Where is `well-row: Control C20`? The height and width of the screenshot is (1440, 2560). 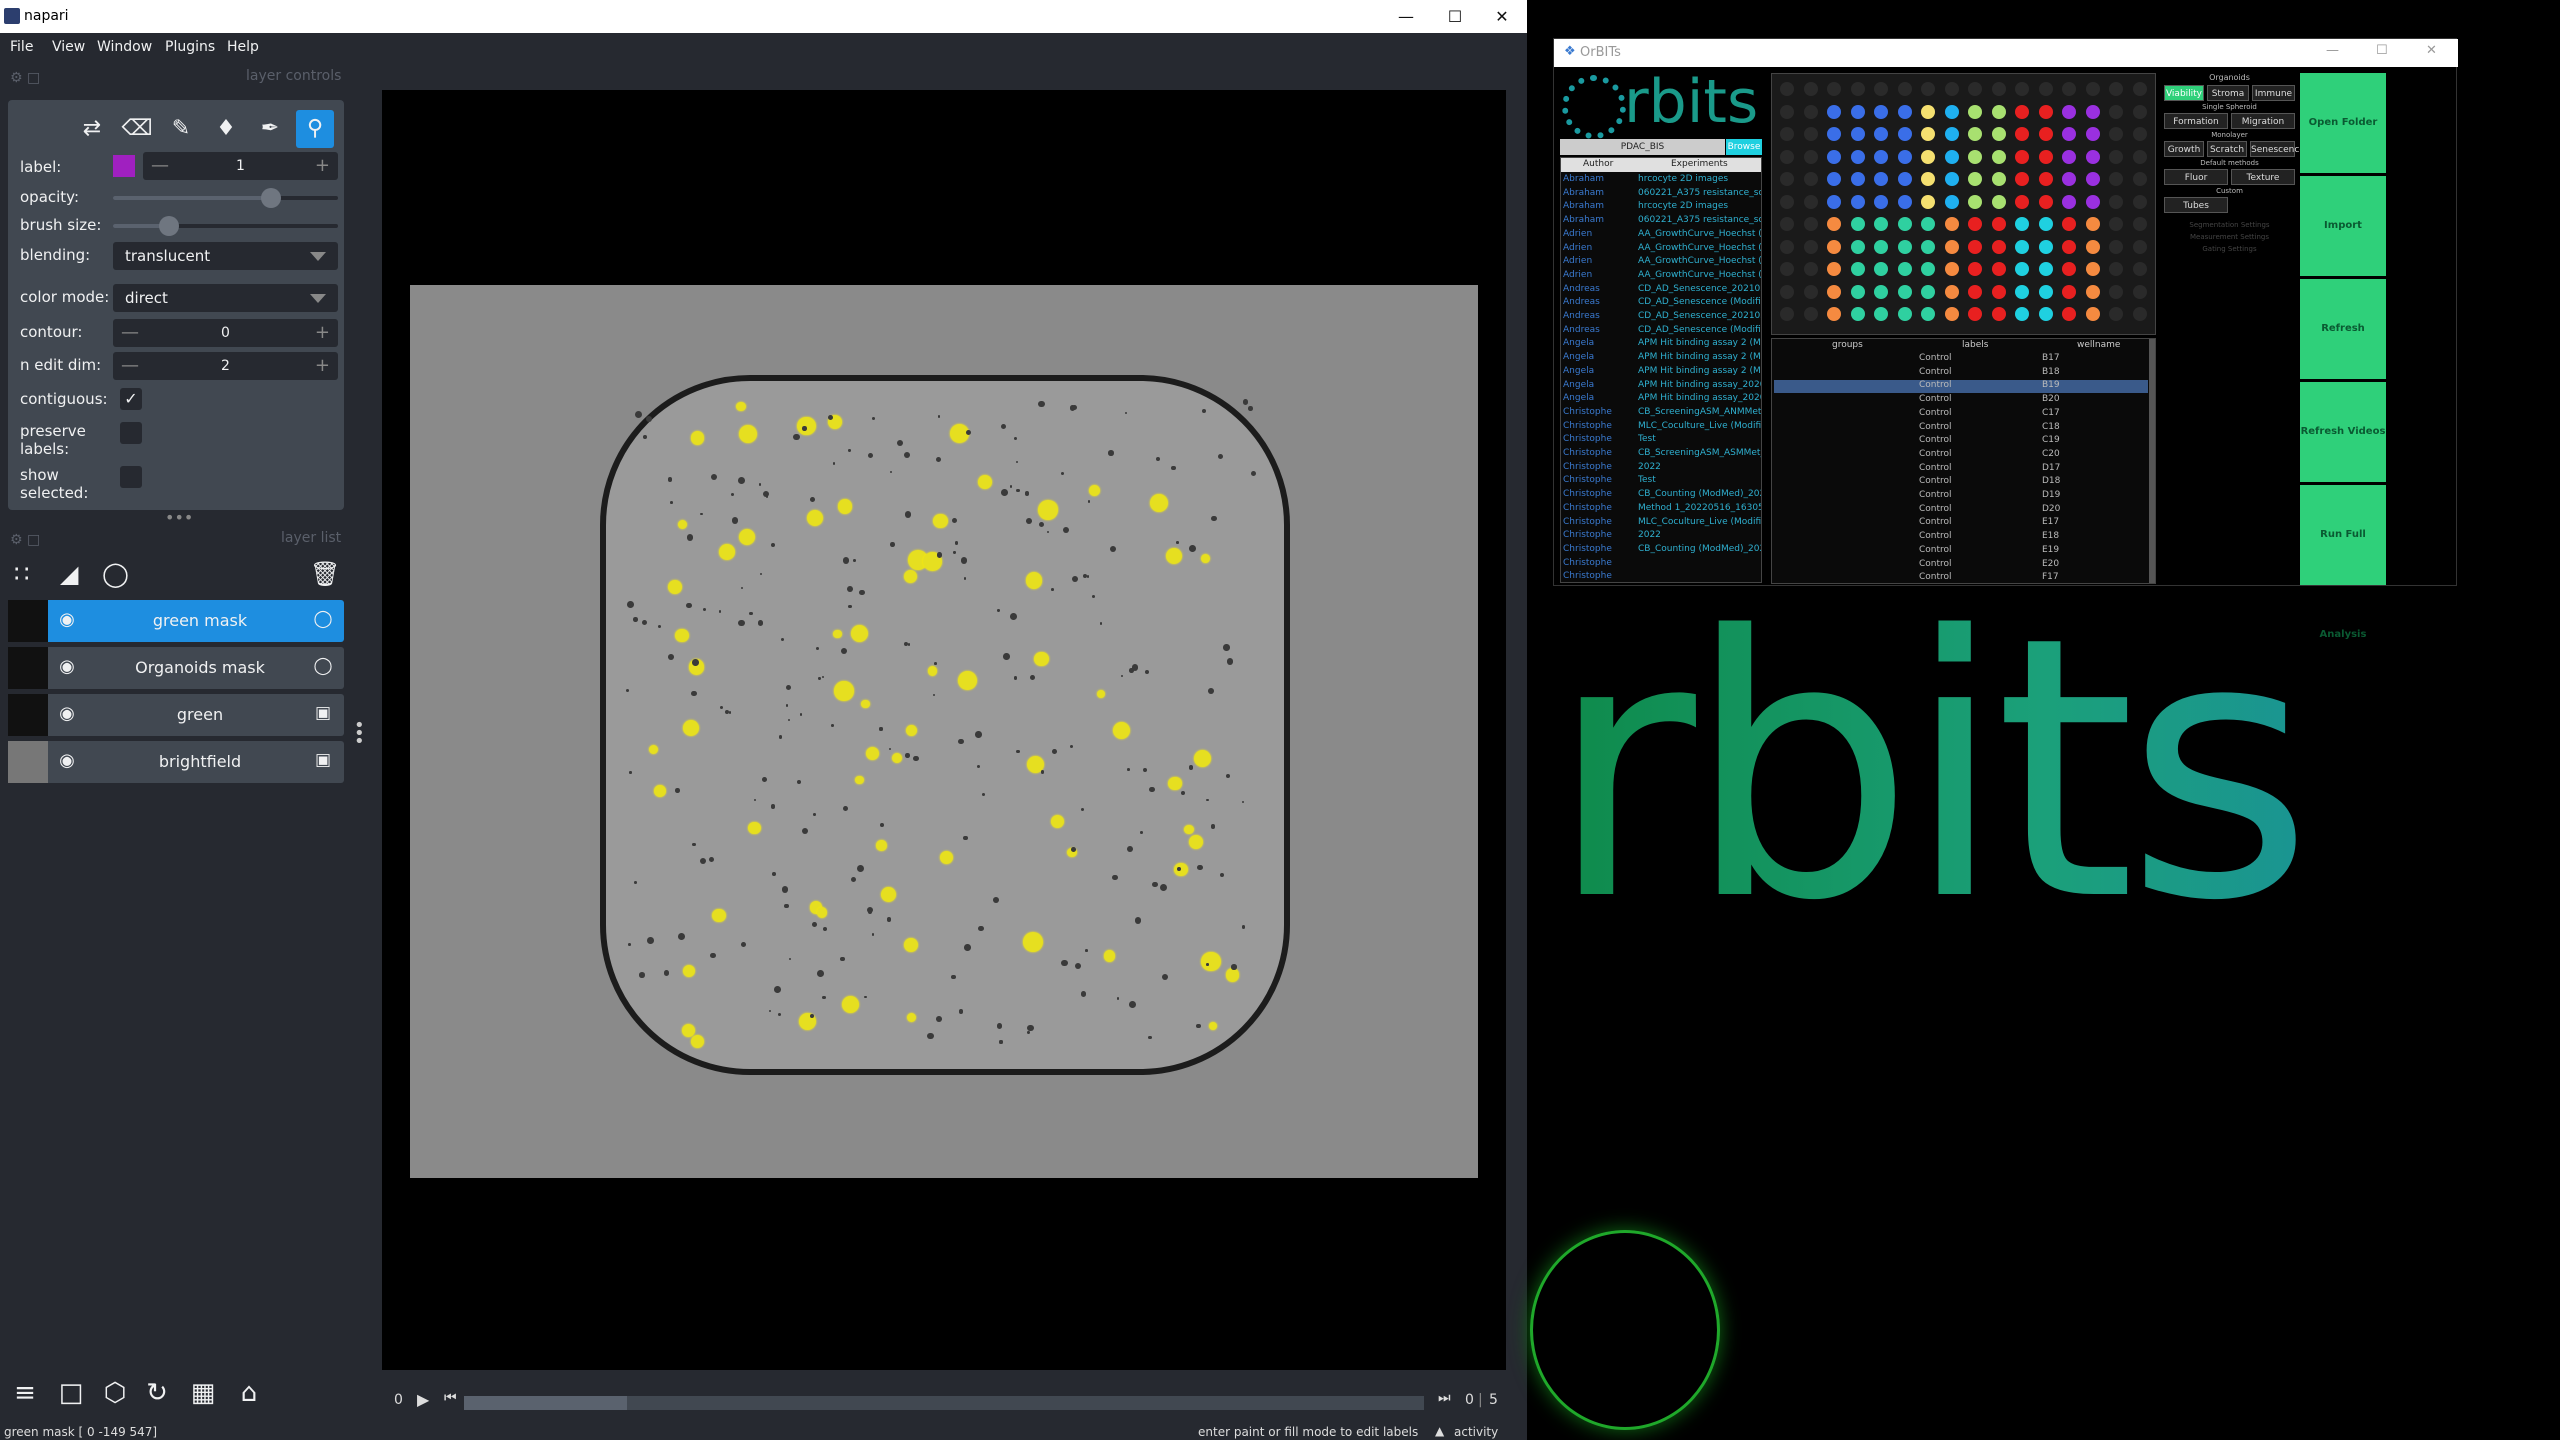 well-row: Control C20 is located at coordinates (1961, 455).